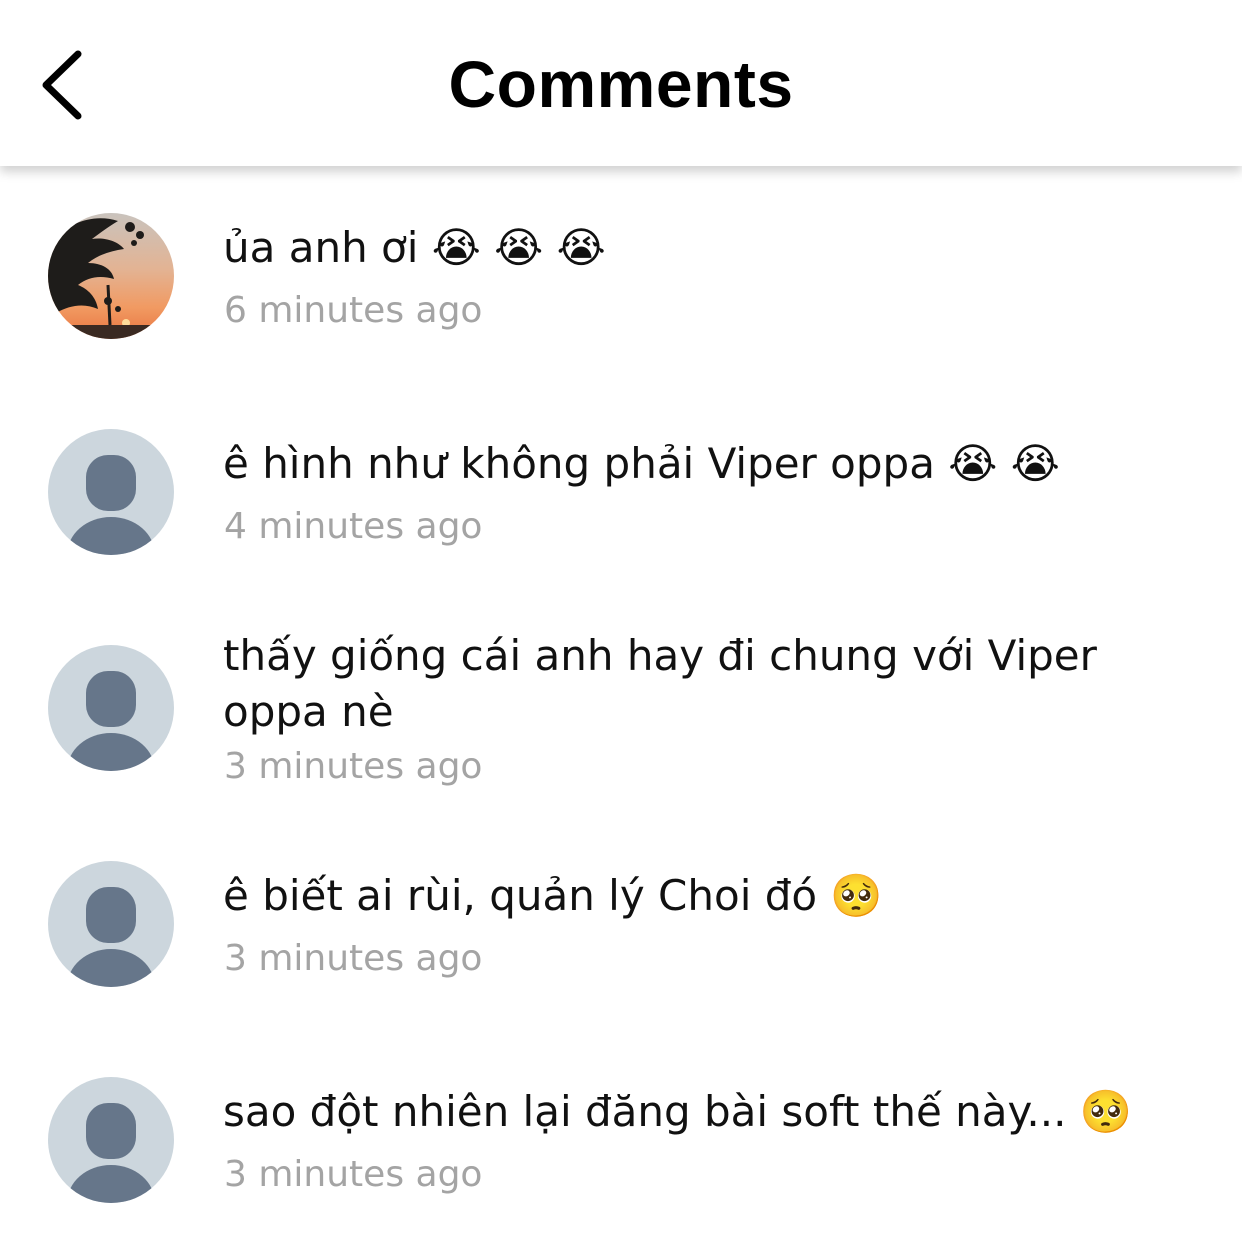 This screenshot has width=1242, height=1241. I want to click on comment-text: ê hình như không phải Viper oppa 😭 😭, so click(641, 463).